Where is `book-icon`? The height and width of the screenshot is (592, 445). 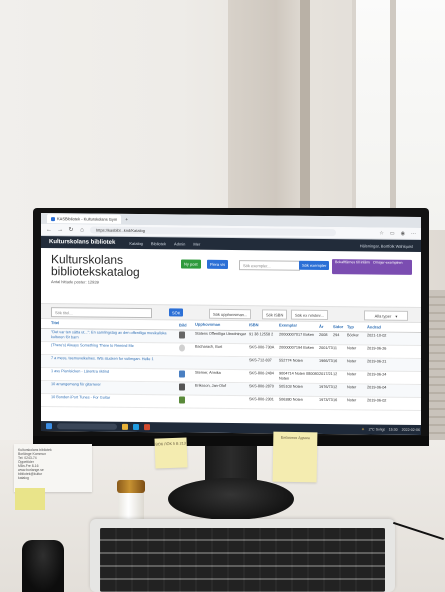 book-icon is located at coordinates (182, 387).